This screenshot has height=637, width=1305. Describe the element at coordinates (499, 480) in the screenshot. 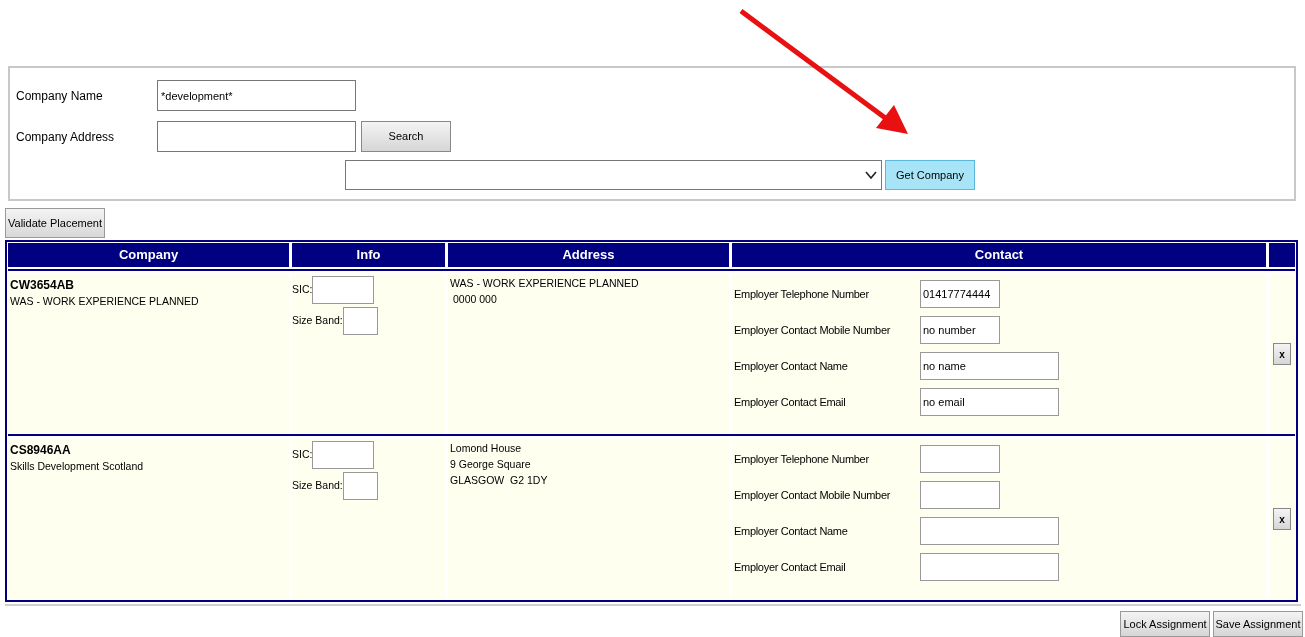

I see `address-line: GLASGOW G2 1DY` at that location.